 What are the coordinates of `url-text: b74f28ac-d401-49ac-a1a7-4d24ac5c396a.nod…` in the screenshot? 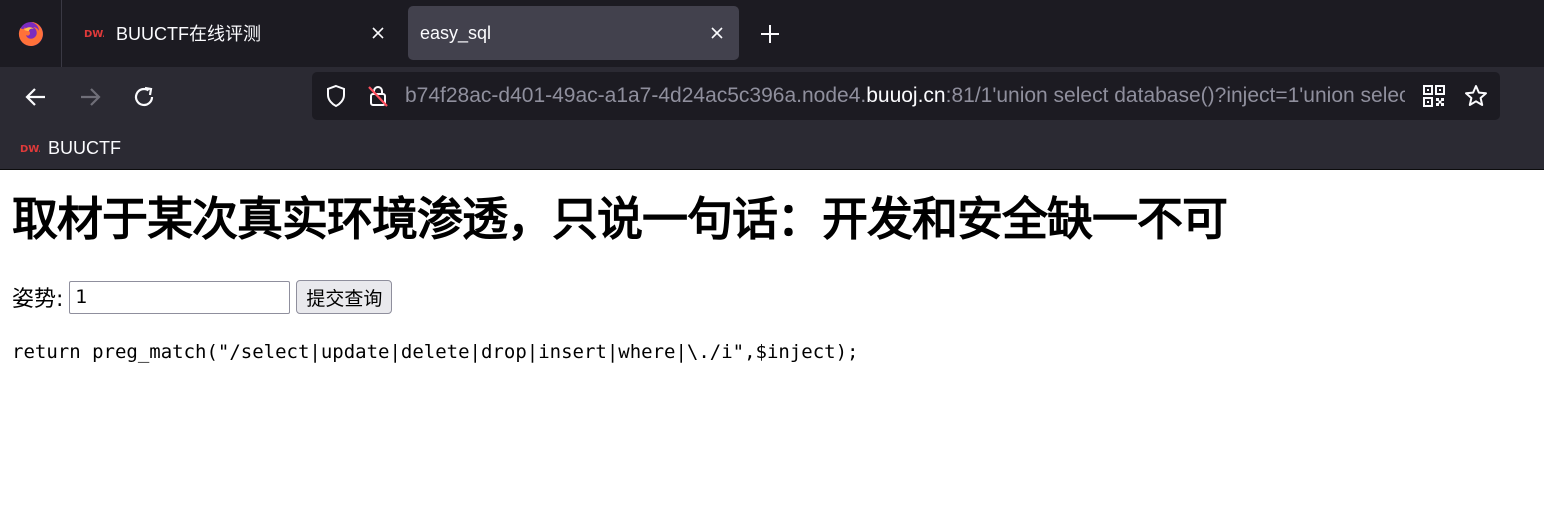 It's located at (905, 96).